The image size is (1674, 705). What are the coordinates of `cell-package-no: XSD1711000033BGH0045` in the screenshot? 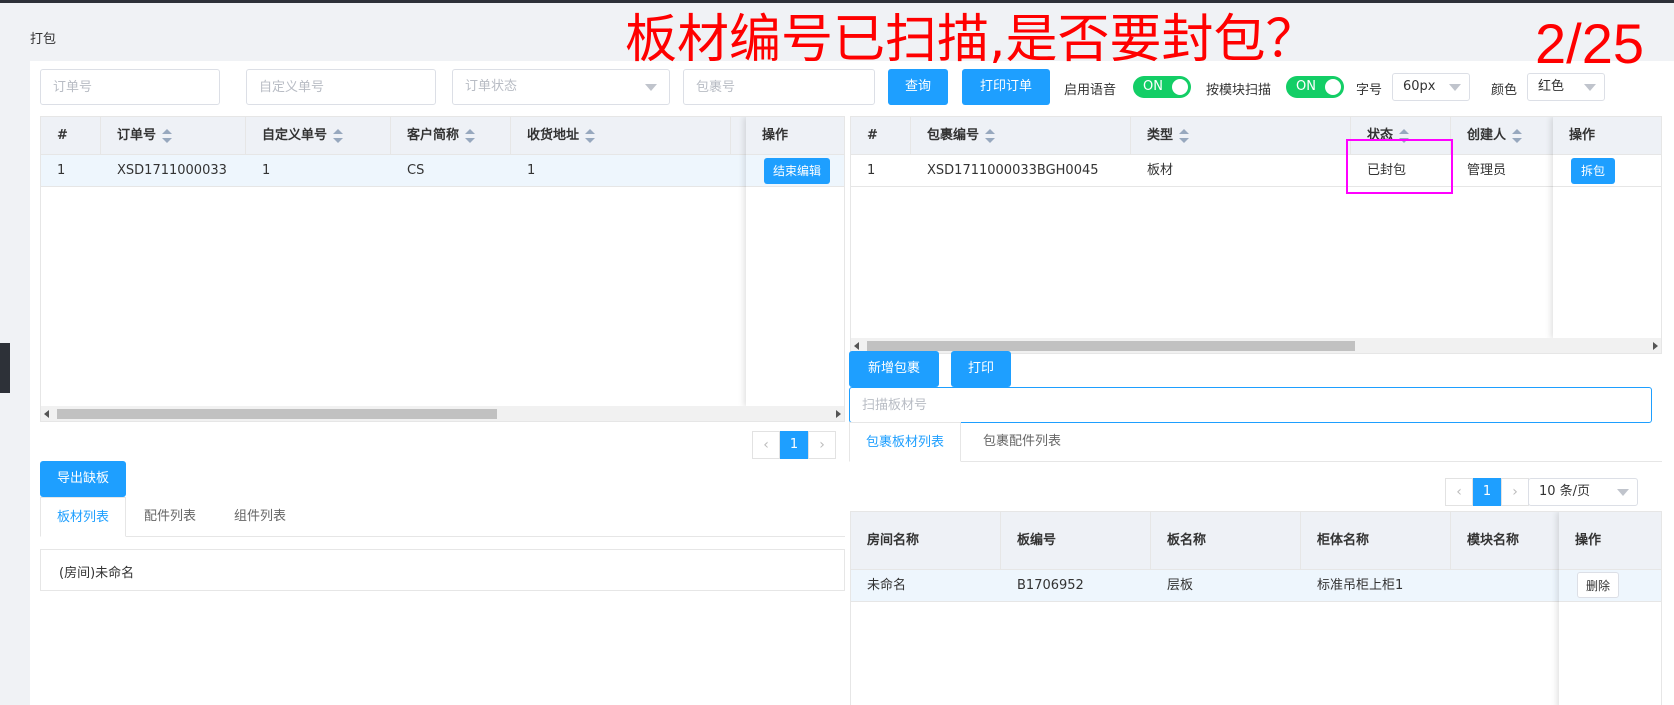 It's located at (1013, 170).